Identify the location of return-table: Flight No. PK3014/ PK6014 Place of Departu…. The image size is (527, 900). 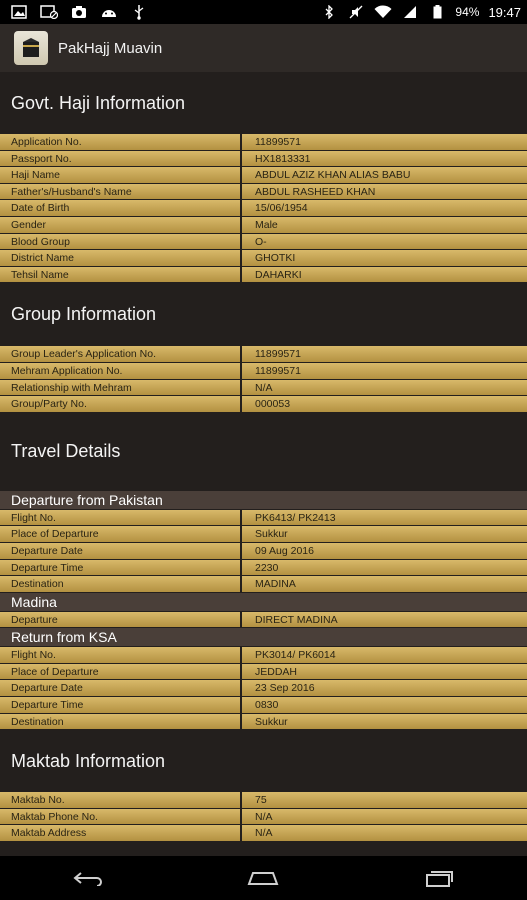
(263, 689).